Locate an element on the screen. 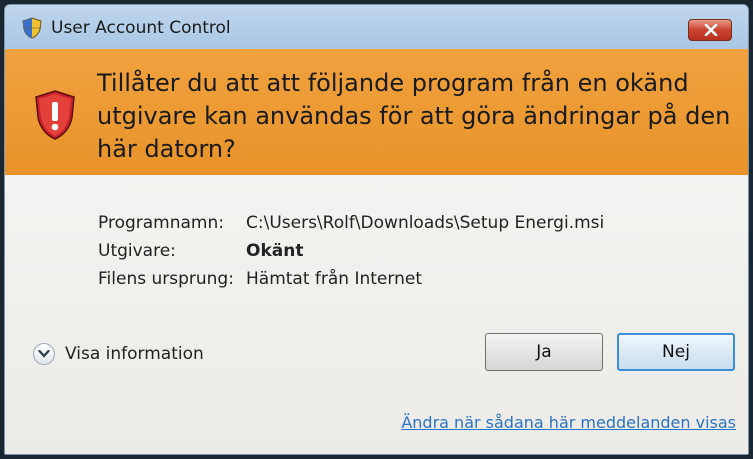  expand-button is located at coordinates (44, 354).